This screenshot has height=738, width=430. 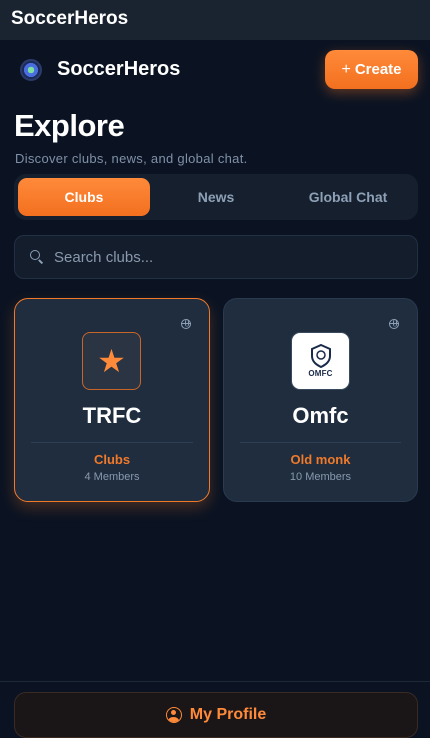 I want to click on app-logo-icon, so click(x=31, y=70).